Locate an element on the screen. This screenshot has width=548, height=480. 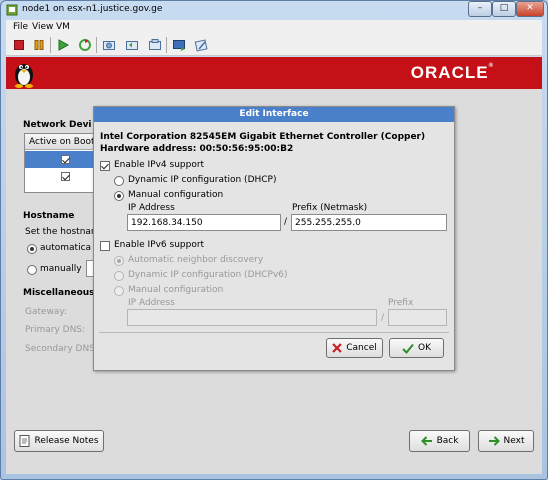
hostname-description: Set the hostnar is located at coordinates (60, 232).